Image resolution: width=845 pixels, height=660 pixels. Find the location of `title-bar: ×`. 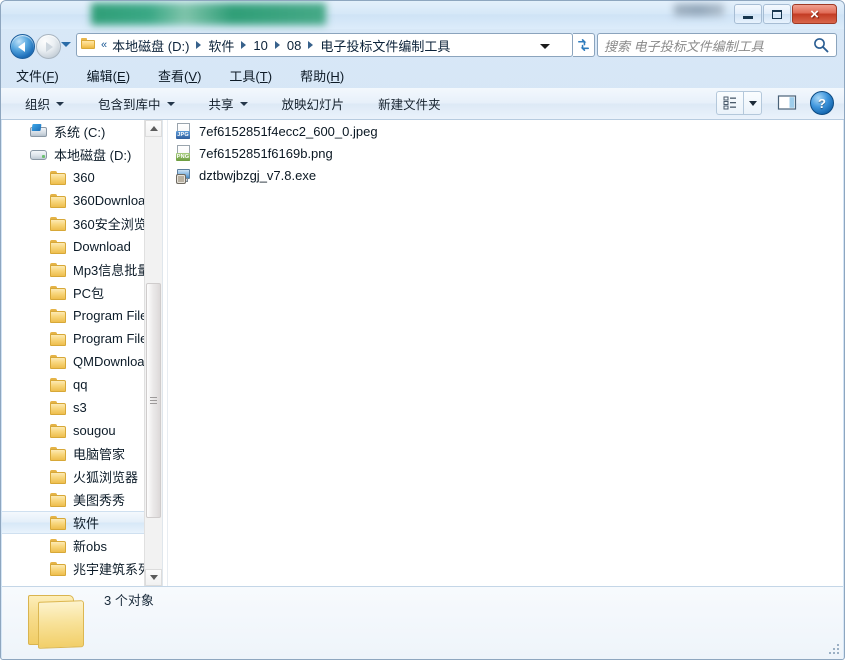

title-bar: × is located at coordinates (422, 15).